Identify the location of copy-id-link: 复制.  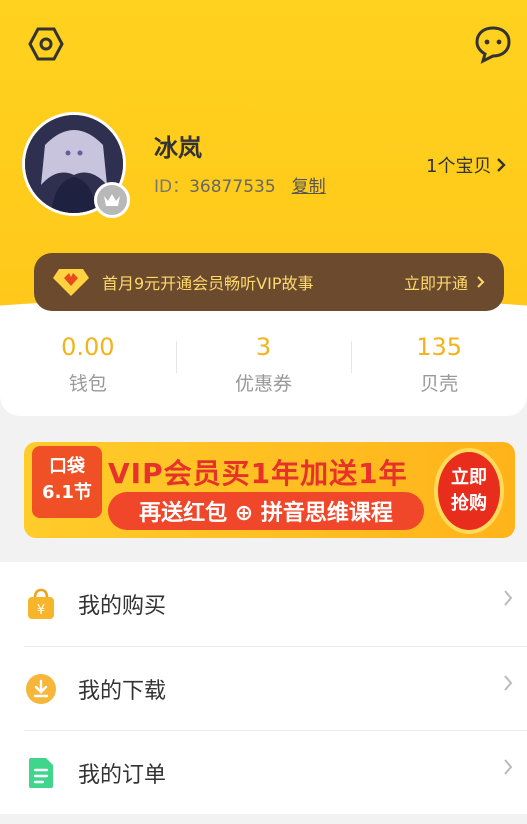
(309, 184).